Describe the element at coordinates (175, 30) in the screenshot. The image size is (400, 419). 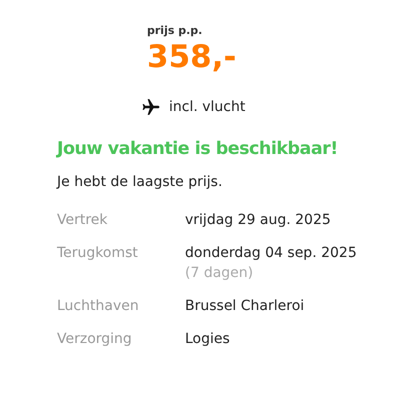
I see `price-label: prijs p.p.` at that location.